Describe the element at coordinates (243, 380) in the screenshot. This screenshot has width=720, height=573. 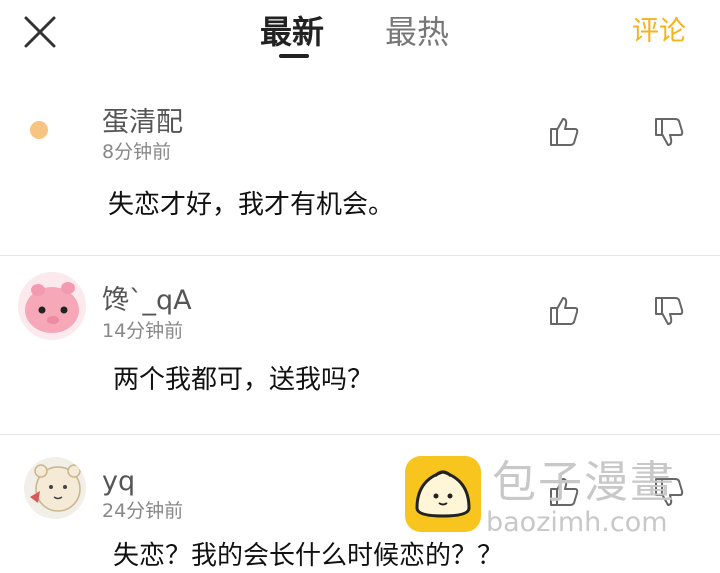
I see `comment-text: 两个我都可，送我吗？` at that location.